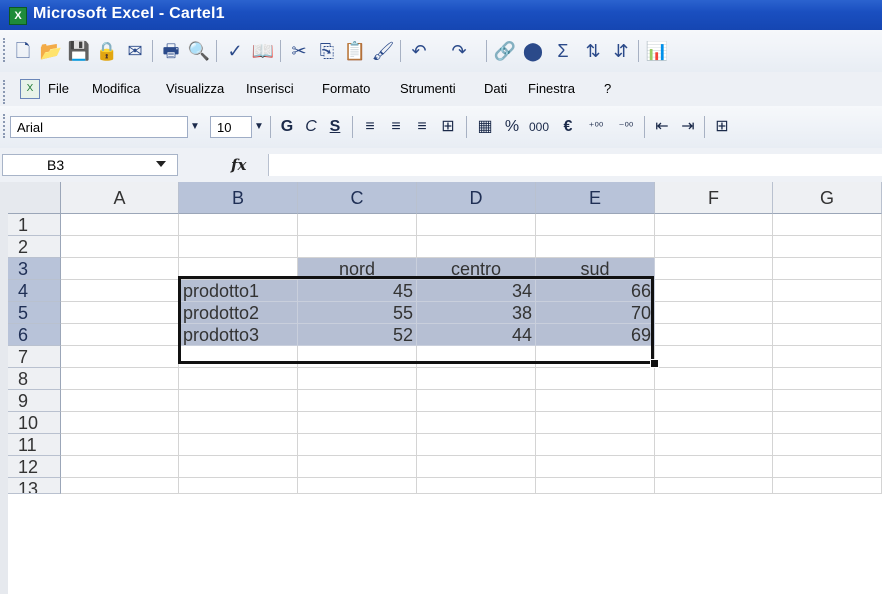 The image size is (882, 594). Describe the element at coordinates (827, 198) in the screenshot. I see `column-header-g: G` at that location.